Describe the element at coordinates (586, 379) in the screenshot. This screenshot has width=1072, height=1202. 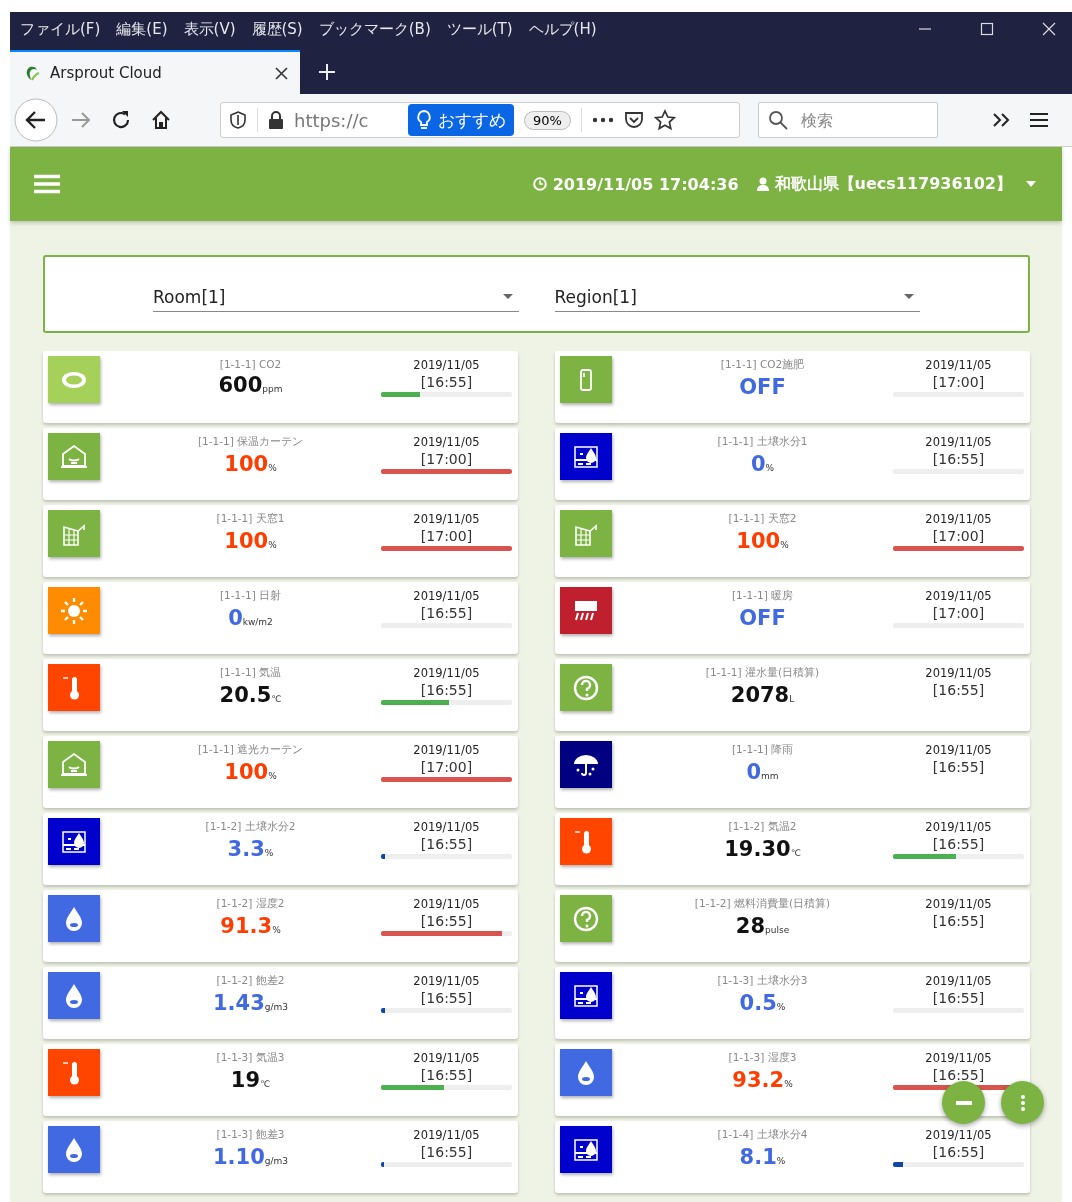
I see `canister-icon` at that location.